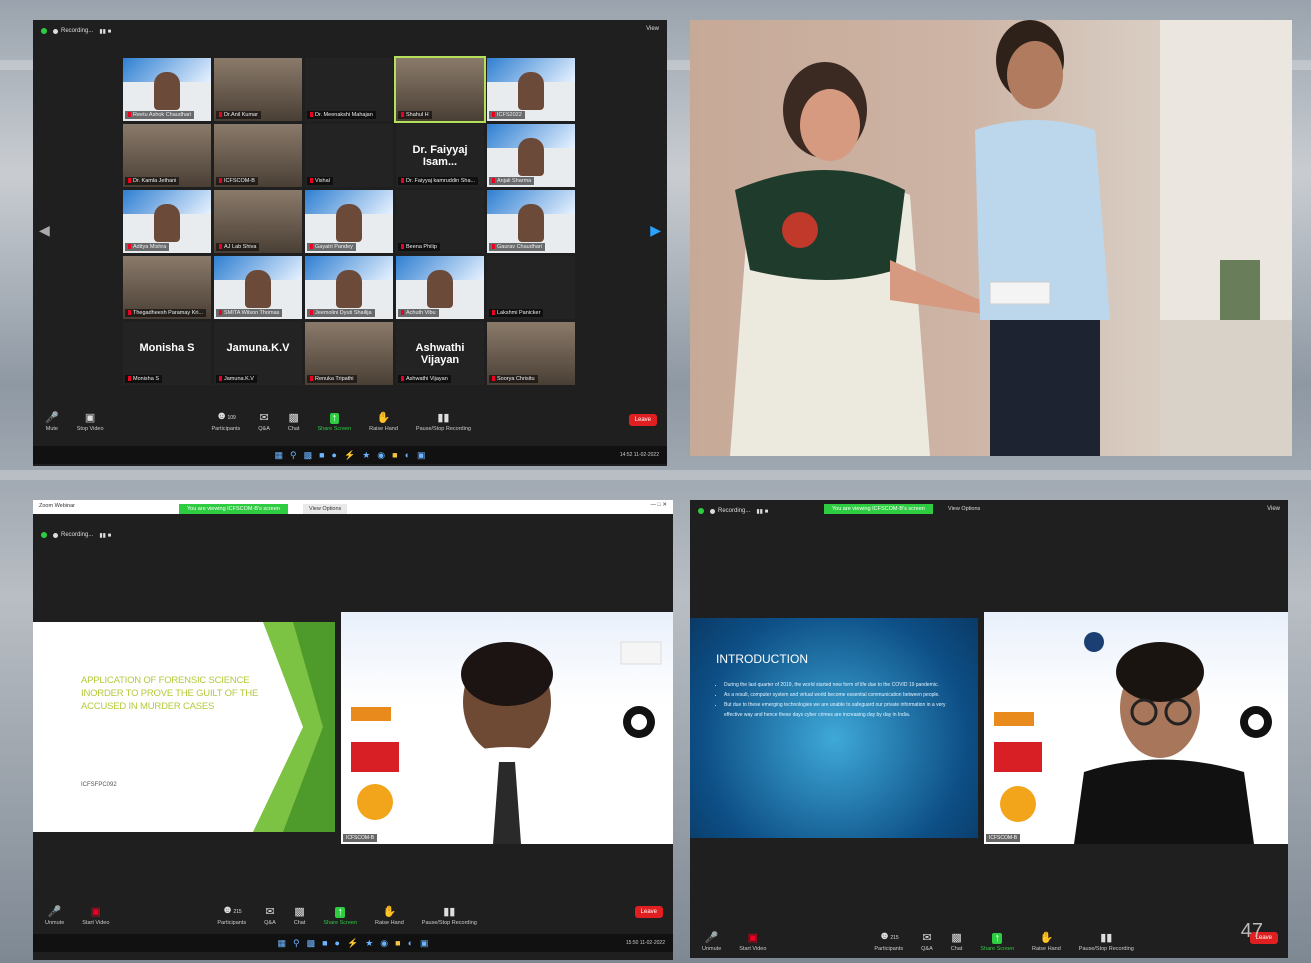 The width and height of the screenshot is (1311, 963). What do you see at coordinates (349, 155) in the screenshot?
I see `participant-tile: Vishal` at bounding box center [349, 155].